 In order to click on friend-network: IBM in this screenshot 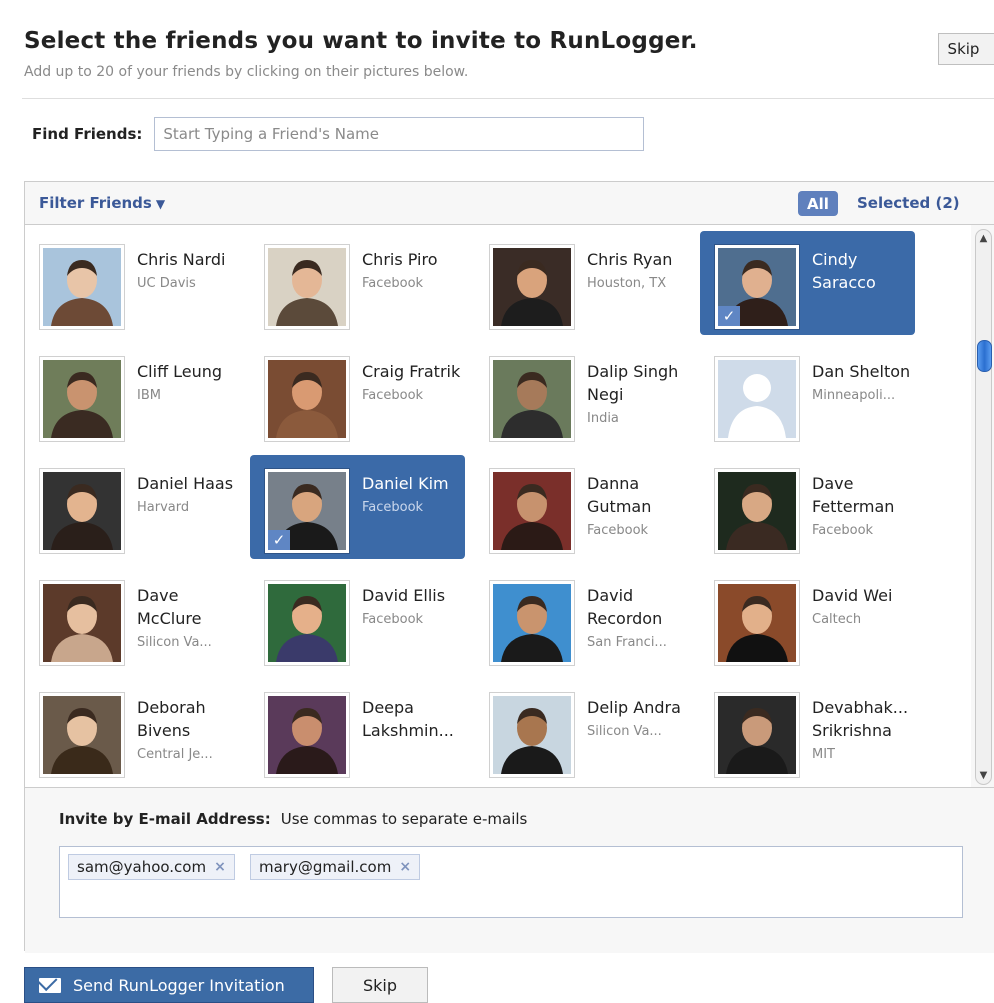, I will do `click(149, 395)`.